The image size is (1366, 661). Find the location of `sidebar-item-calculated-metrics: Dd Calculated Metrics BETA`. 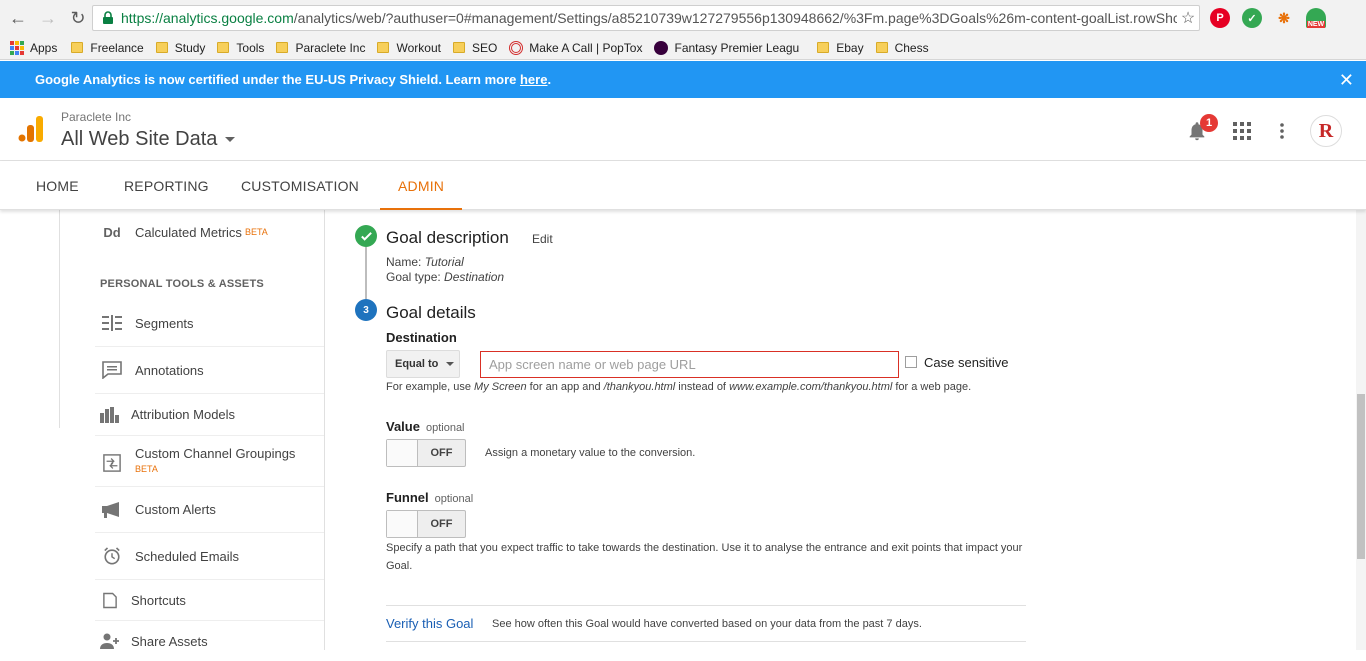

sidebar-item-calculated-metrics: Dd Calculated Metrics BETA is located at coordinates (209, 232).